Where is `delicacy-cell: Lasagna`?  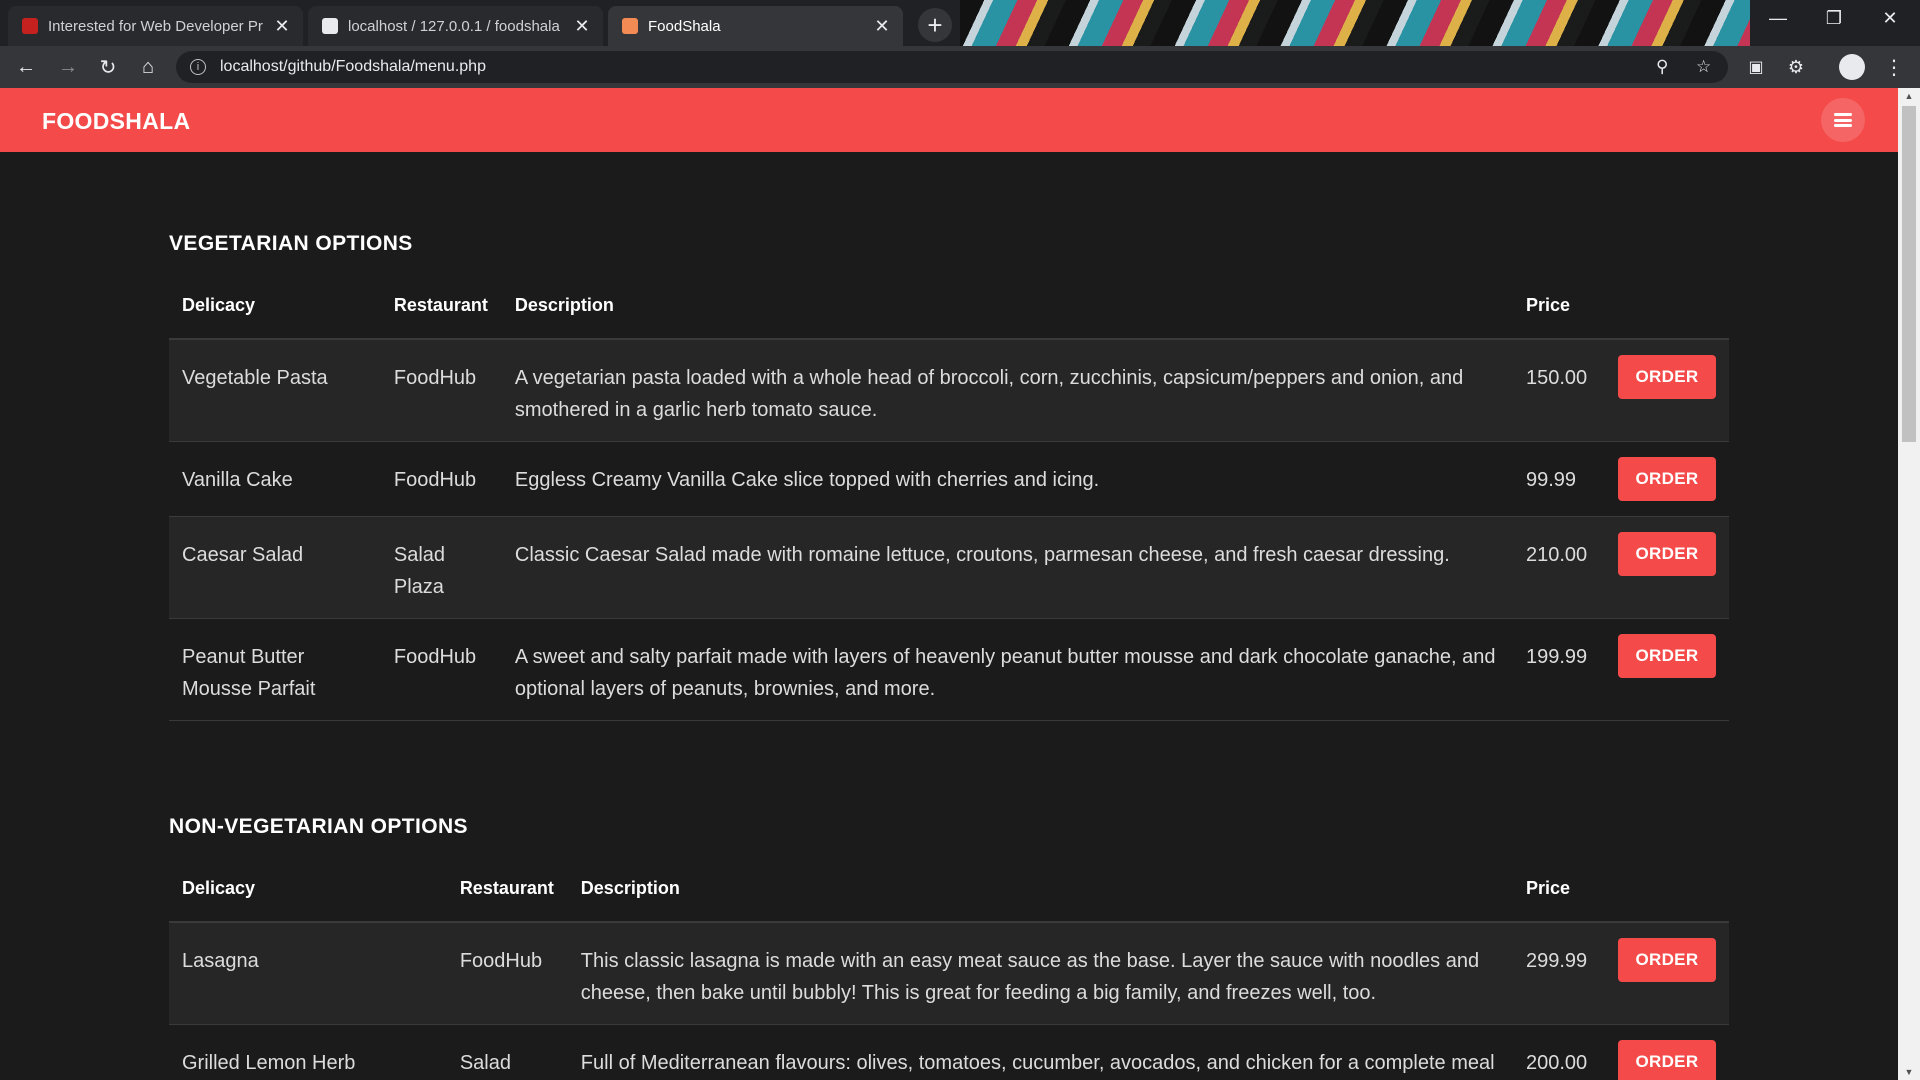
delicacy-cell: Lasagna is located at coordinates (308, 973).